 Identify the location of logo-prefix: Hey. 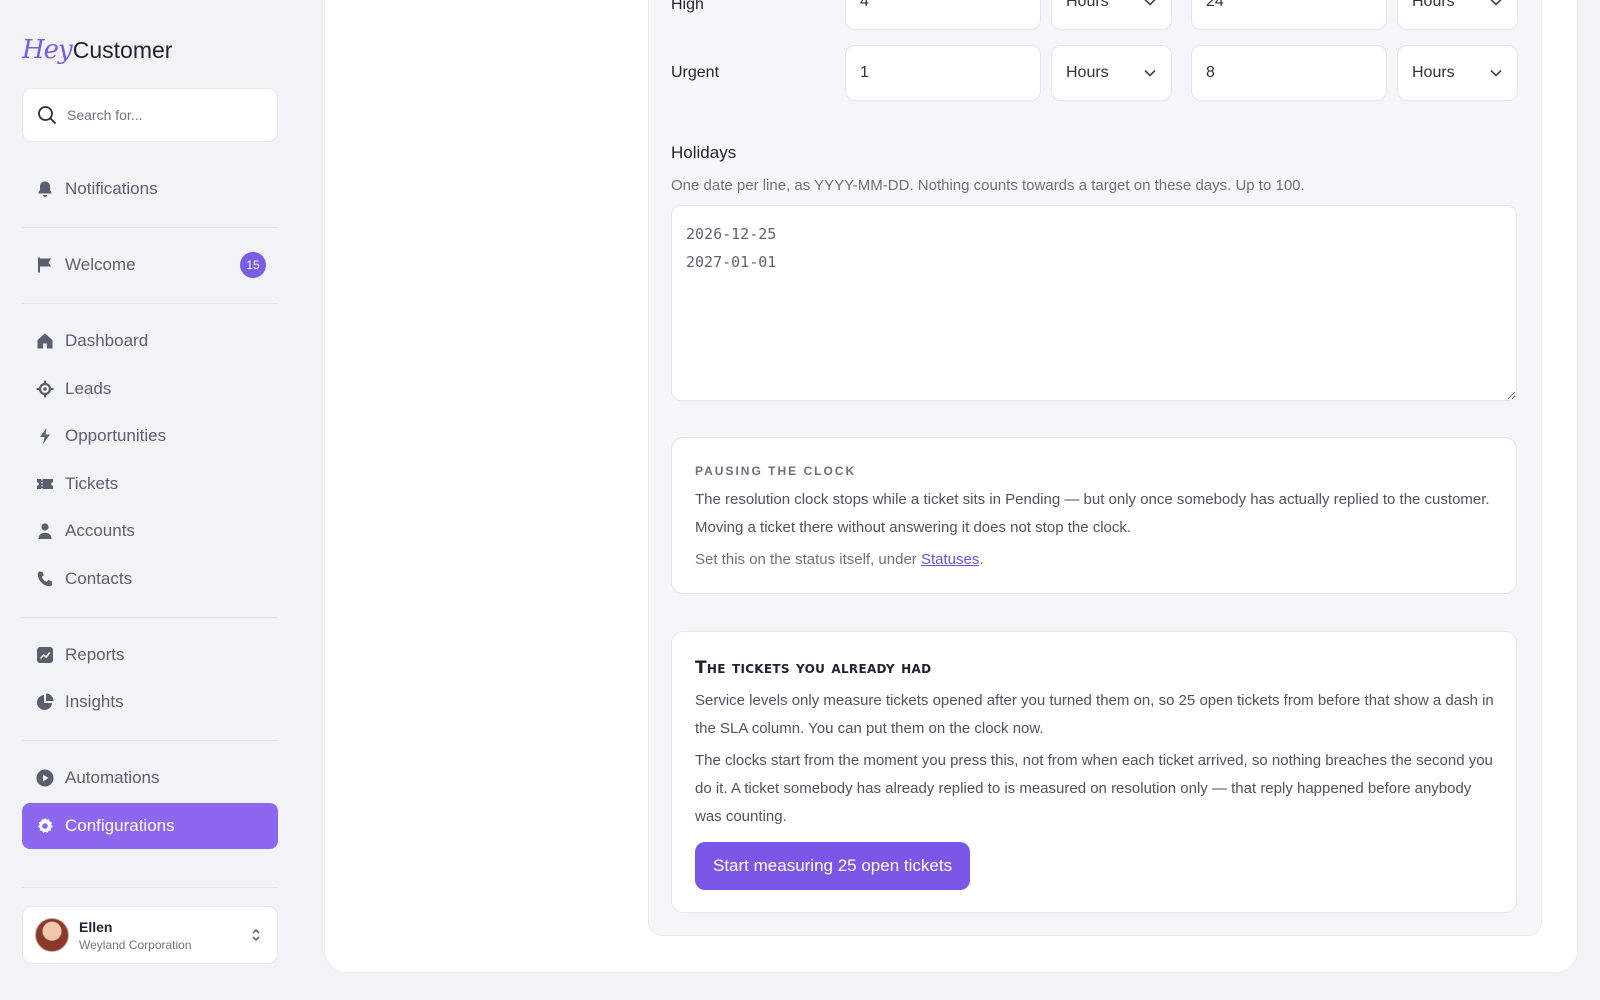
(47, 50).